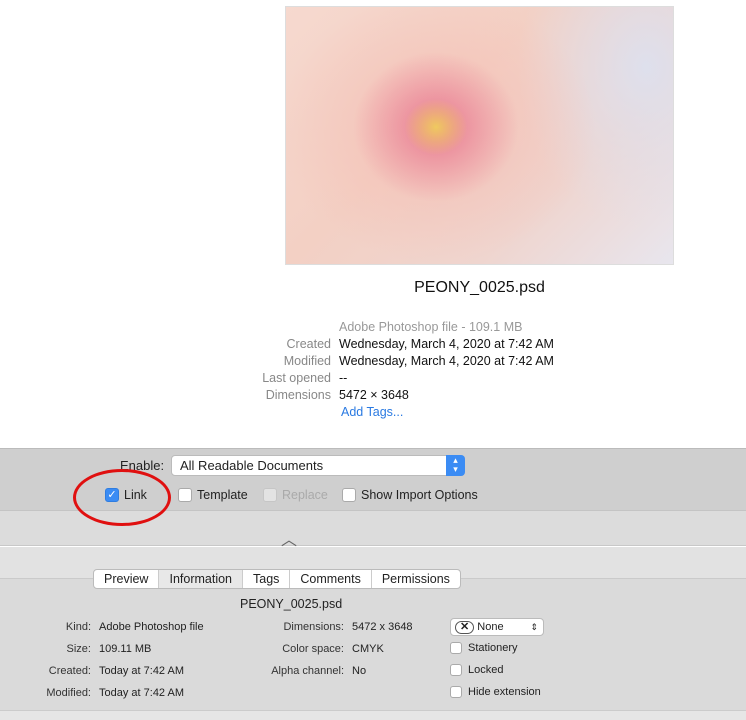  What do you see at coordinates (222, 495) in the screenshot?
I see `label: Template` at bounding box center [222, 495].